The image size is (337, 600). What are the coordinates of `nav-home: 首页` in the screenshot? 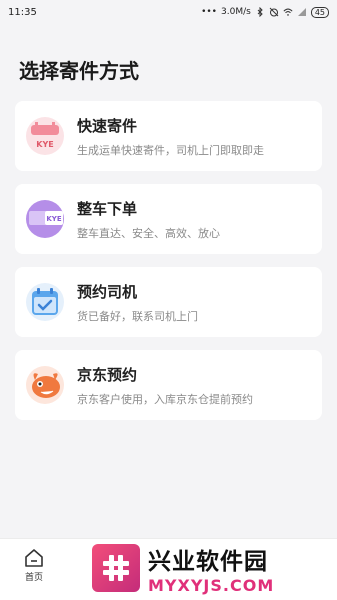 It's located at (34, 566).